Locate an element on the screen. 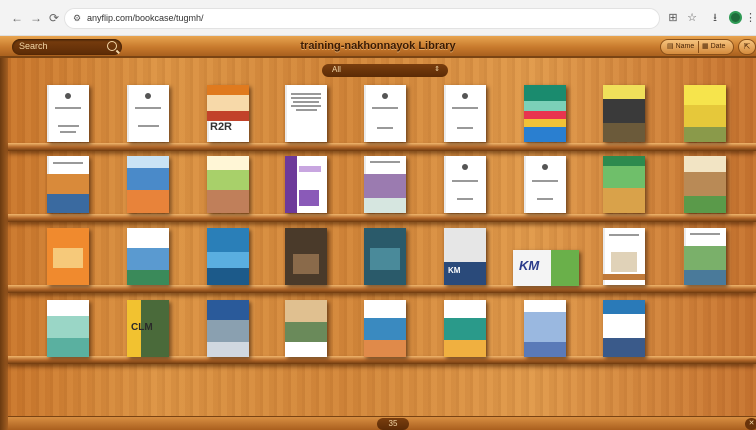 This screenshot has width=756, height=430. sort-toggle-group: ▤ Name ▦ Date is located at coordinates (697, 47).